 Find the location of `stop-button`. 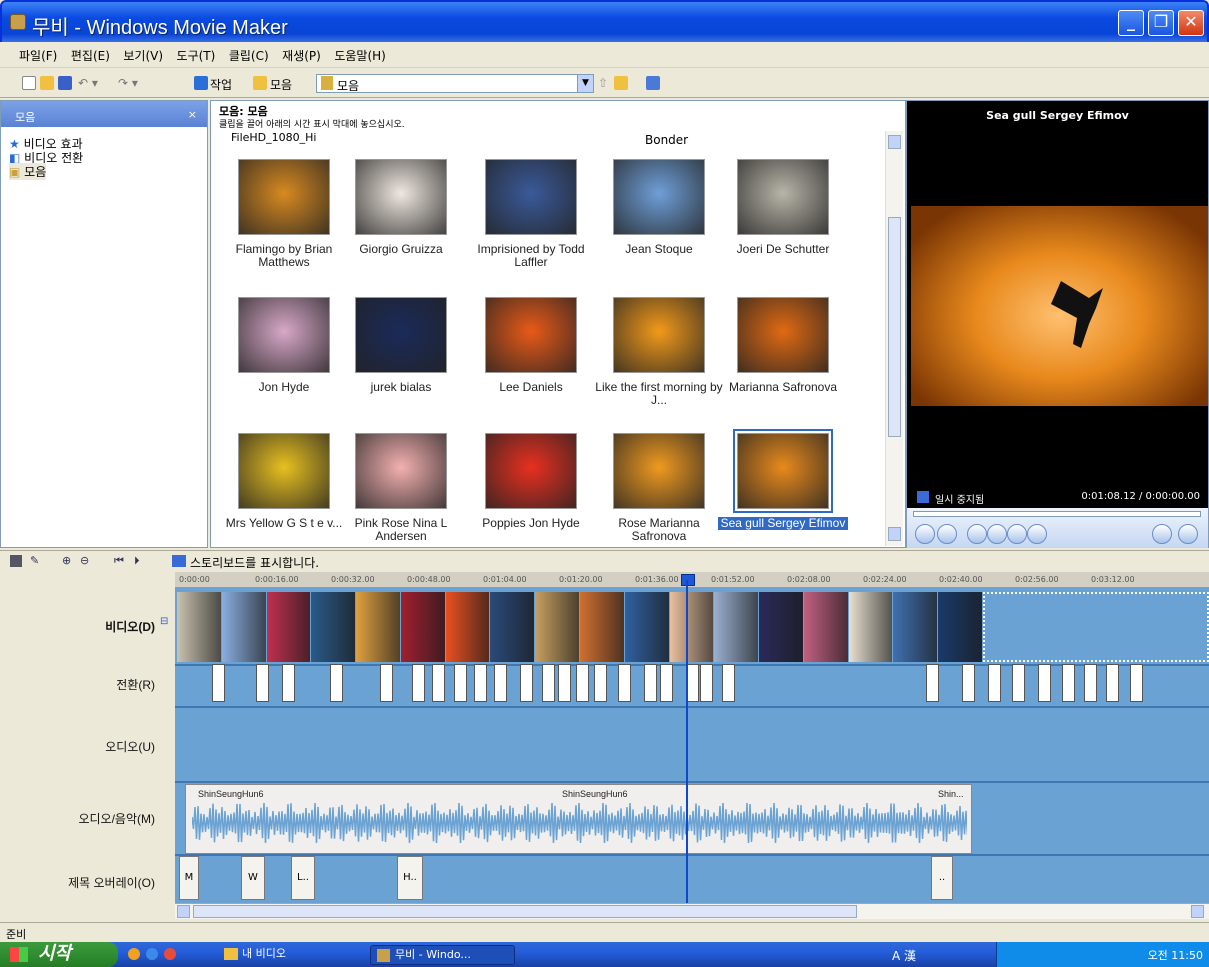

stop-button is located at coordinates (947, 534).